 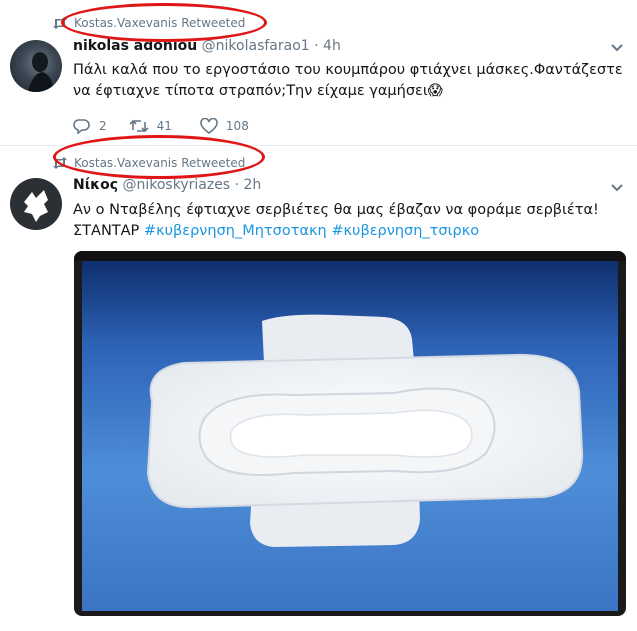 I want to click on reply-button: 2, so click(x=90, y=126).